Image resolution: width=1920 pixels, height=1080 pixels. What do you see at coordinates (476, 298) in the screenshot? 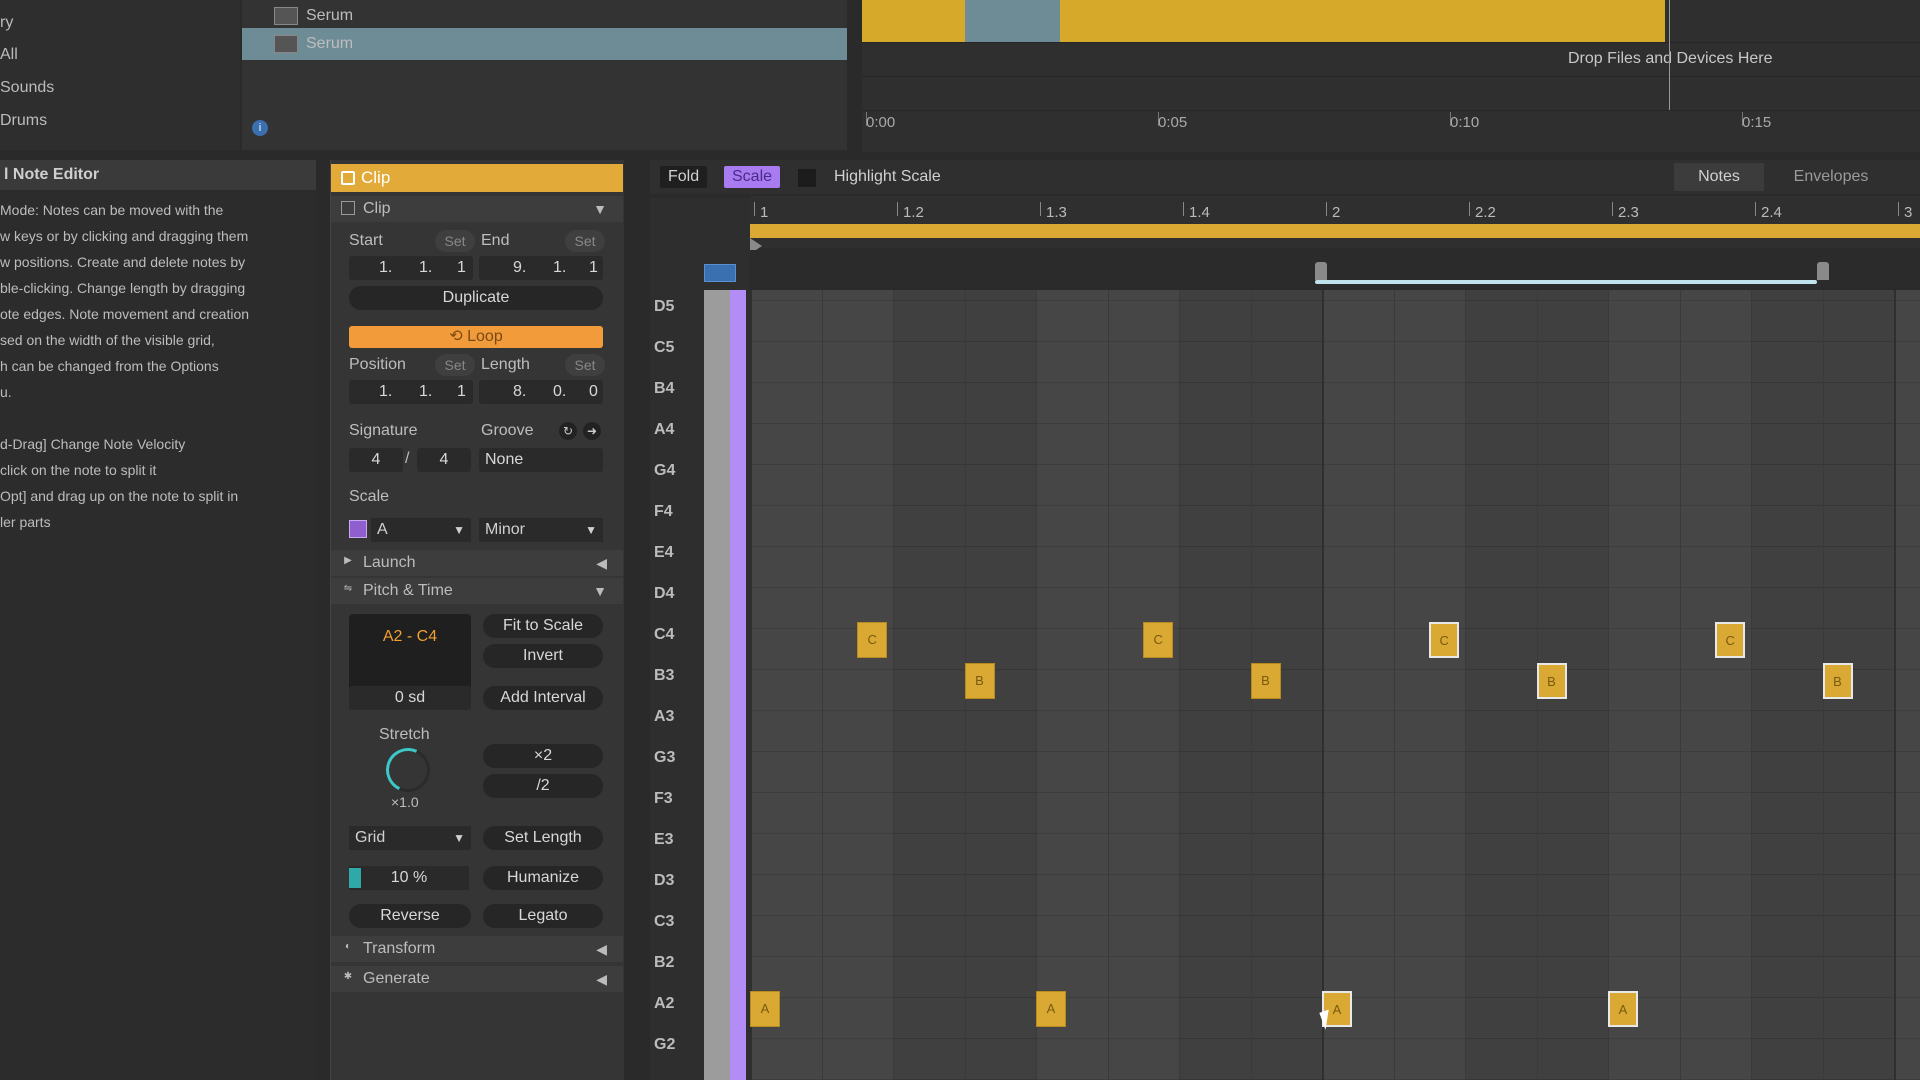
I see `duplicate-button: Duplicate` at bounding box center [476, 298].